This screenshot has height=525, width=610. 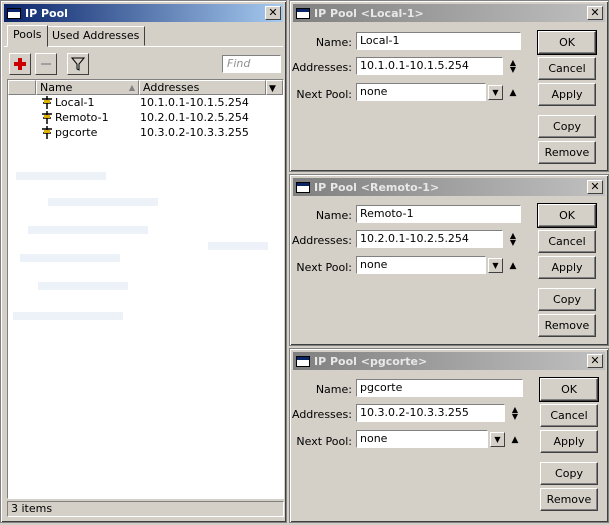 What do you see at coordinates (194, 117) in the screenshot?
I see `cell-addresses: 10.2.0.1-10.2.5.254` at bounding box center [194, 117].